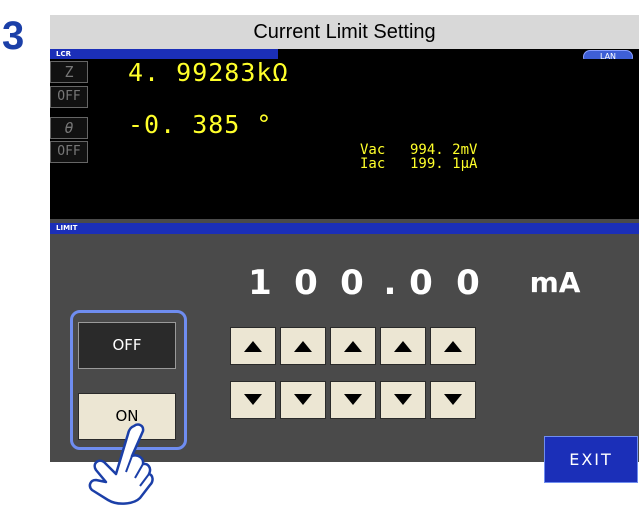 This screenshot has width=639, height=506. I want to click on param2-symbol: θ, so click(69, 128).